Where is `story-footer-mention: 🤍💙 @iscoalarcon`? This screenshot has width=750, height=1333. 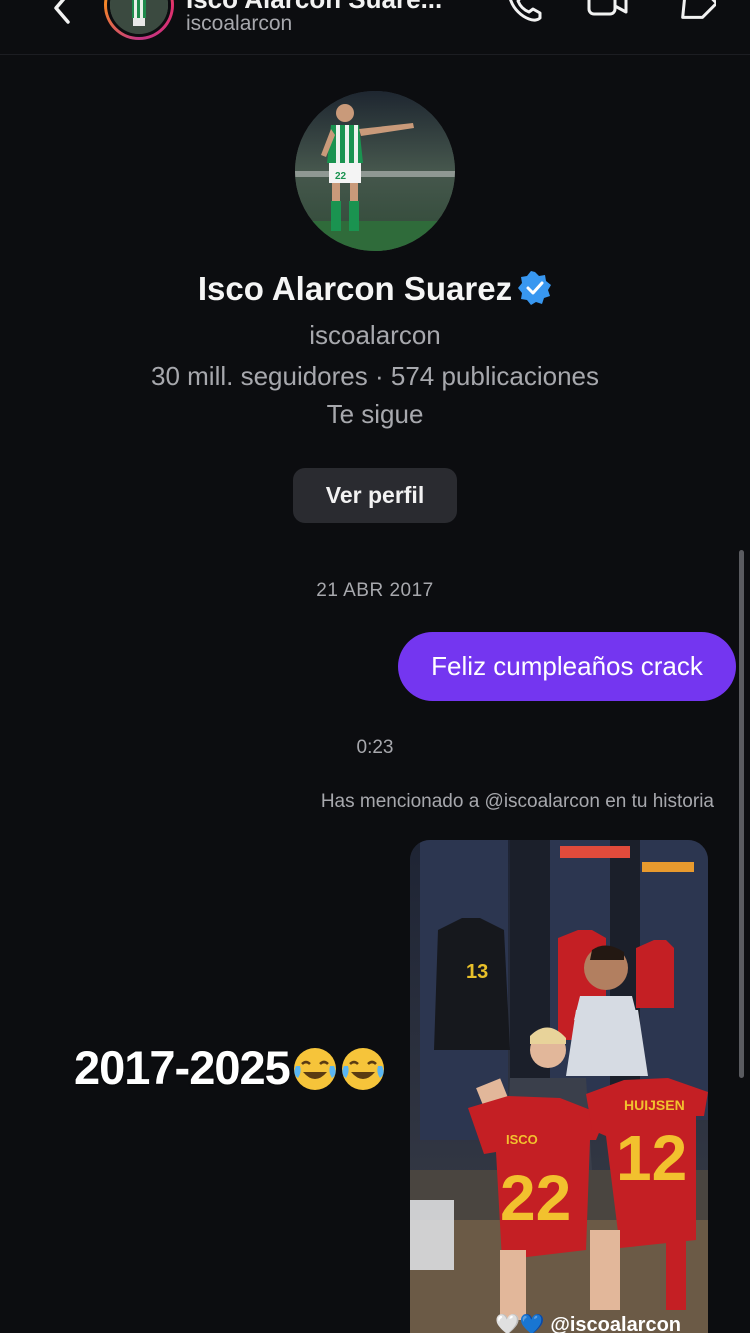
story-footer-mention: 🤍💙 @iscoalarcon is located at coordinates (588, 1323).